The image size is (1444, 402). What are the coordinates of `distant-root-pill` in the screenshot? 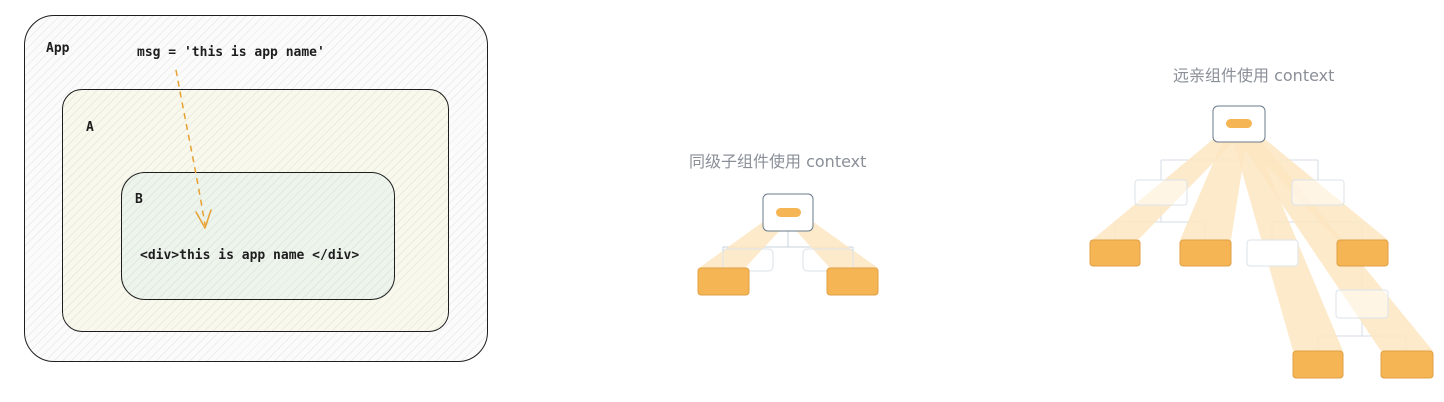 It's located at (1239, 123).